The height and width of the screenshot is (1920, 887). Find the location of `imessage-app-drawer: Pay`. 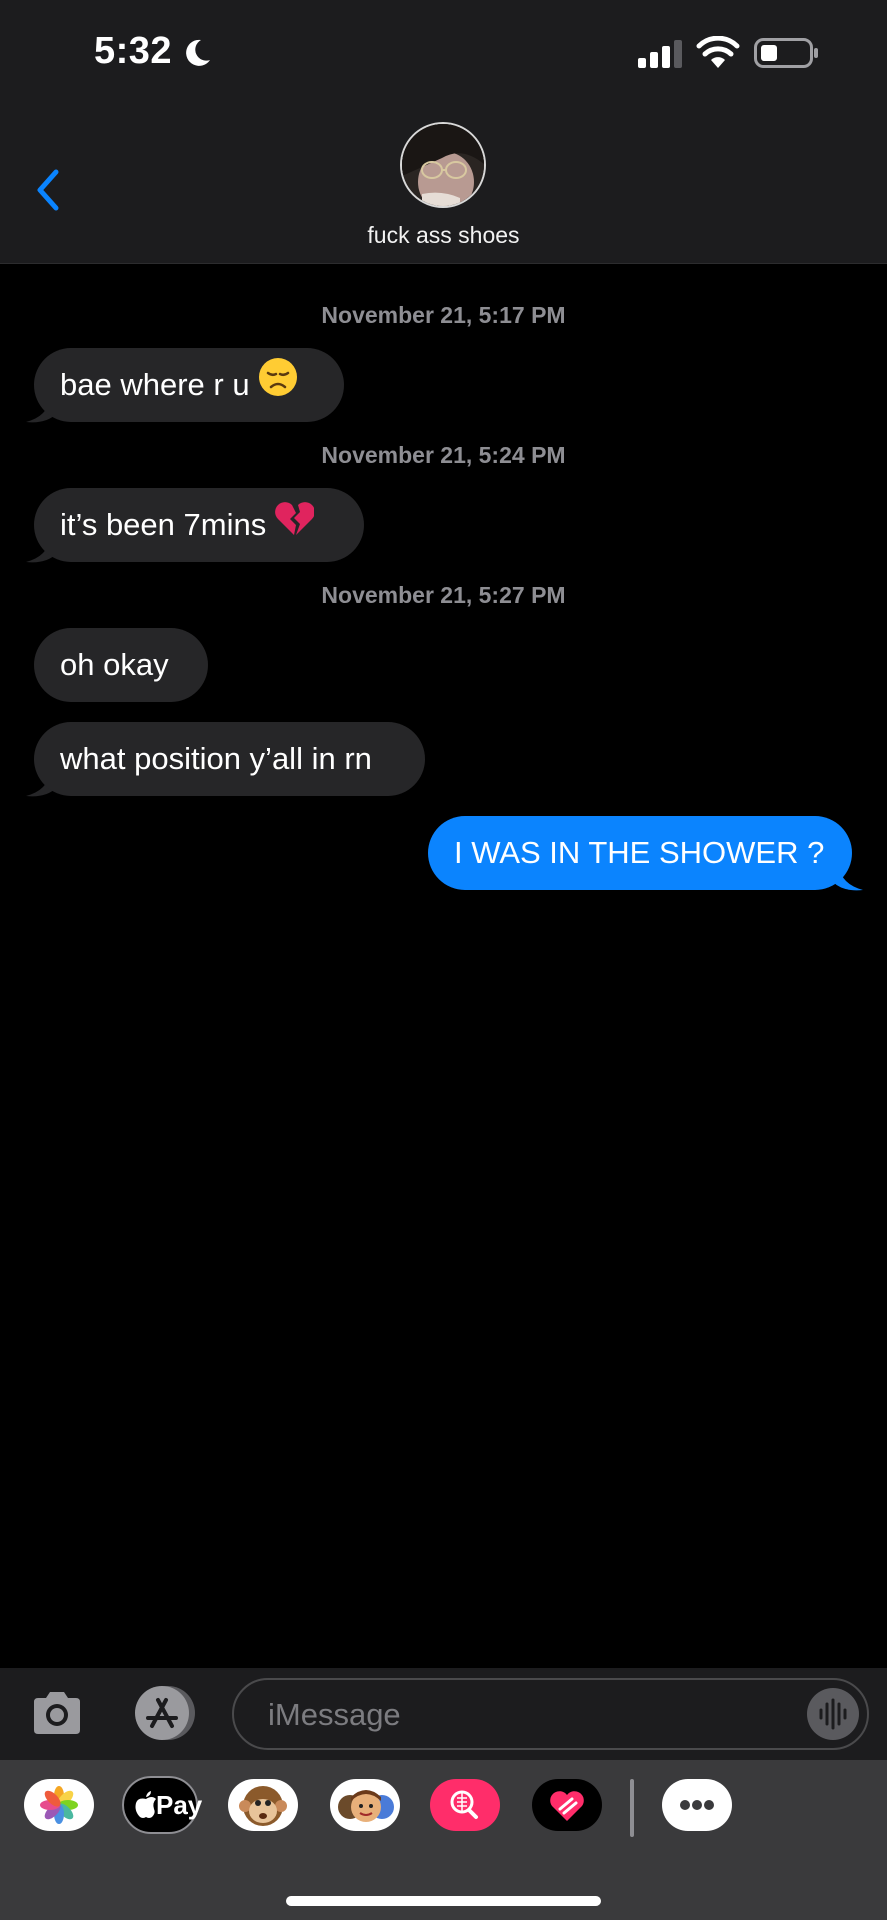

imessage-app-drawer: Pay is located at coordinates (443, 1840).